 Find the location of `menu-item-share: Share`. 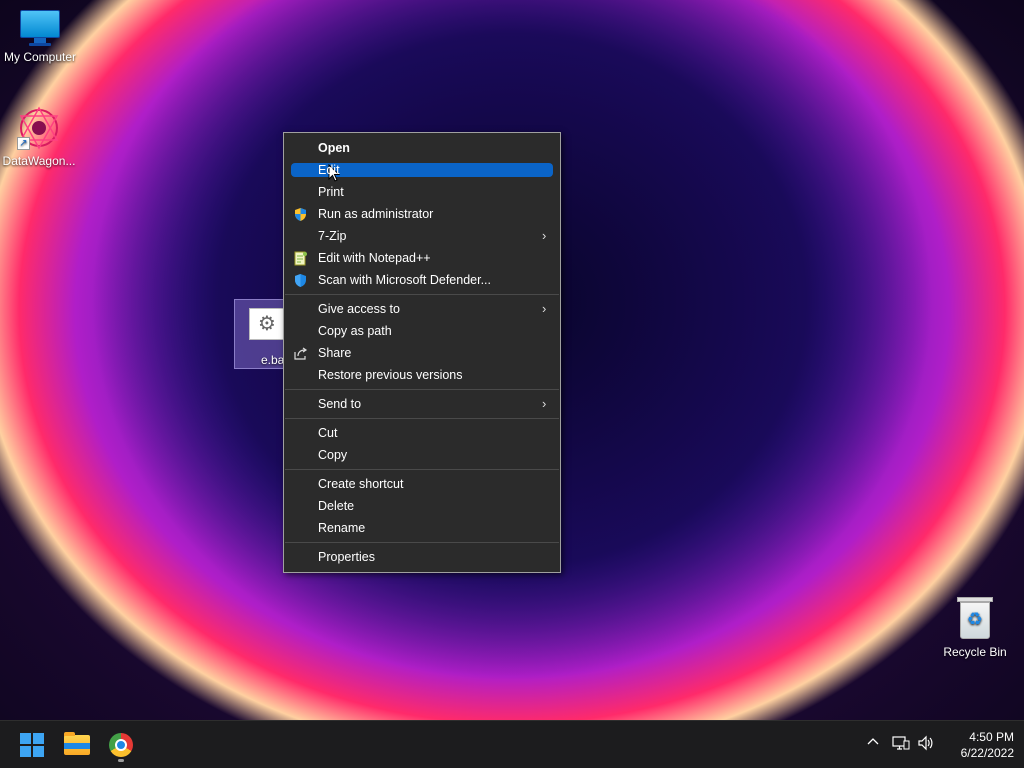

menu-item-share: Share is located at coordinates (422, 353).